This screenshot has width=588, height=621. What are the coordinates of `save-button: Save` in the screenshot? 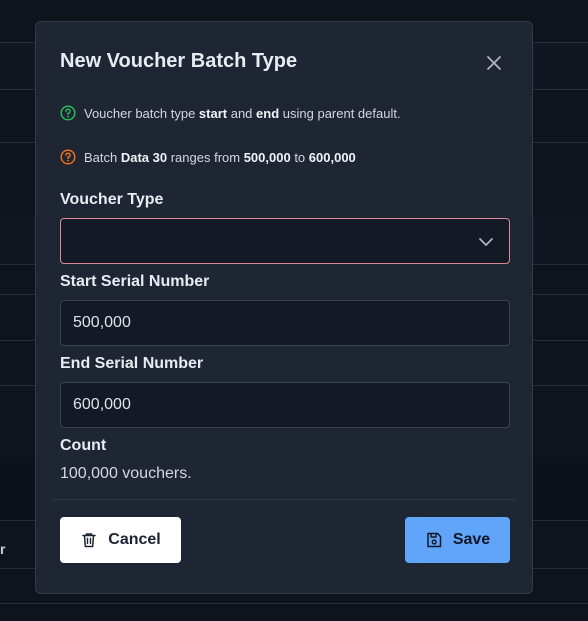 It's located at (457, 540).